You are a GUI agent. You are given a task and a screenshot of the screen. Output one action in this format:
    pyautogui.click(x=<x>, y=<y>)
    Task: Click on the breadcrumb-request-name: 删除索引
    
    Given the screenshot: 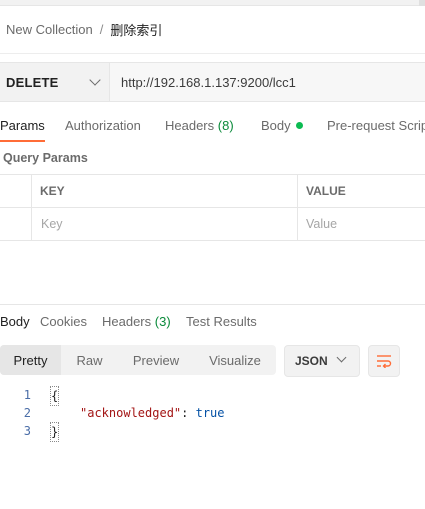 What is the action you would take?
    pyautogui.click(x=136, y=29)
    